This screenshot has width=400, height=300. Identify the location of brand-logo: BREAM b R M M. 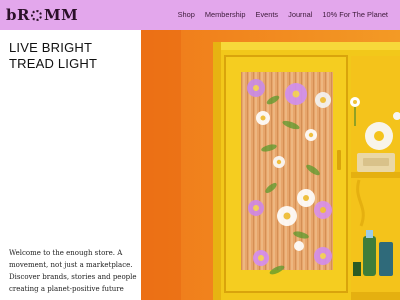
(42, 15).